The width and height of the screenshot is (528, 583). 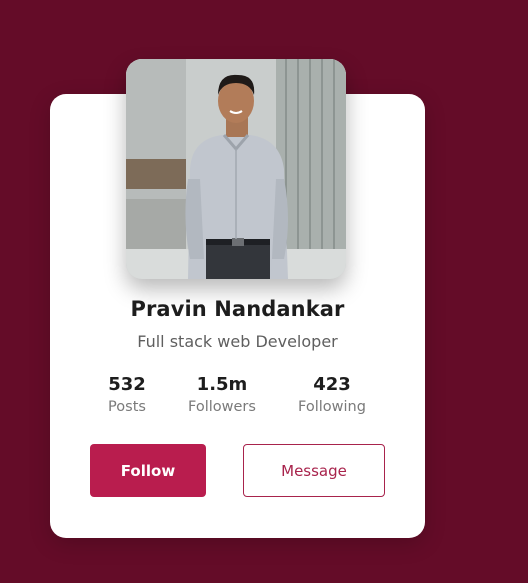 What do you see at coordinates (237, 309) in the screenshot?
I see `profile-name: Pravin Nandankar` at bounding box center [237, 309].